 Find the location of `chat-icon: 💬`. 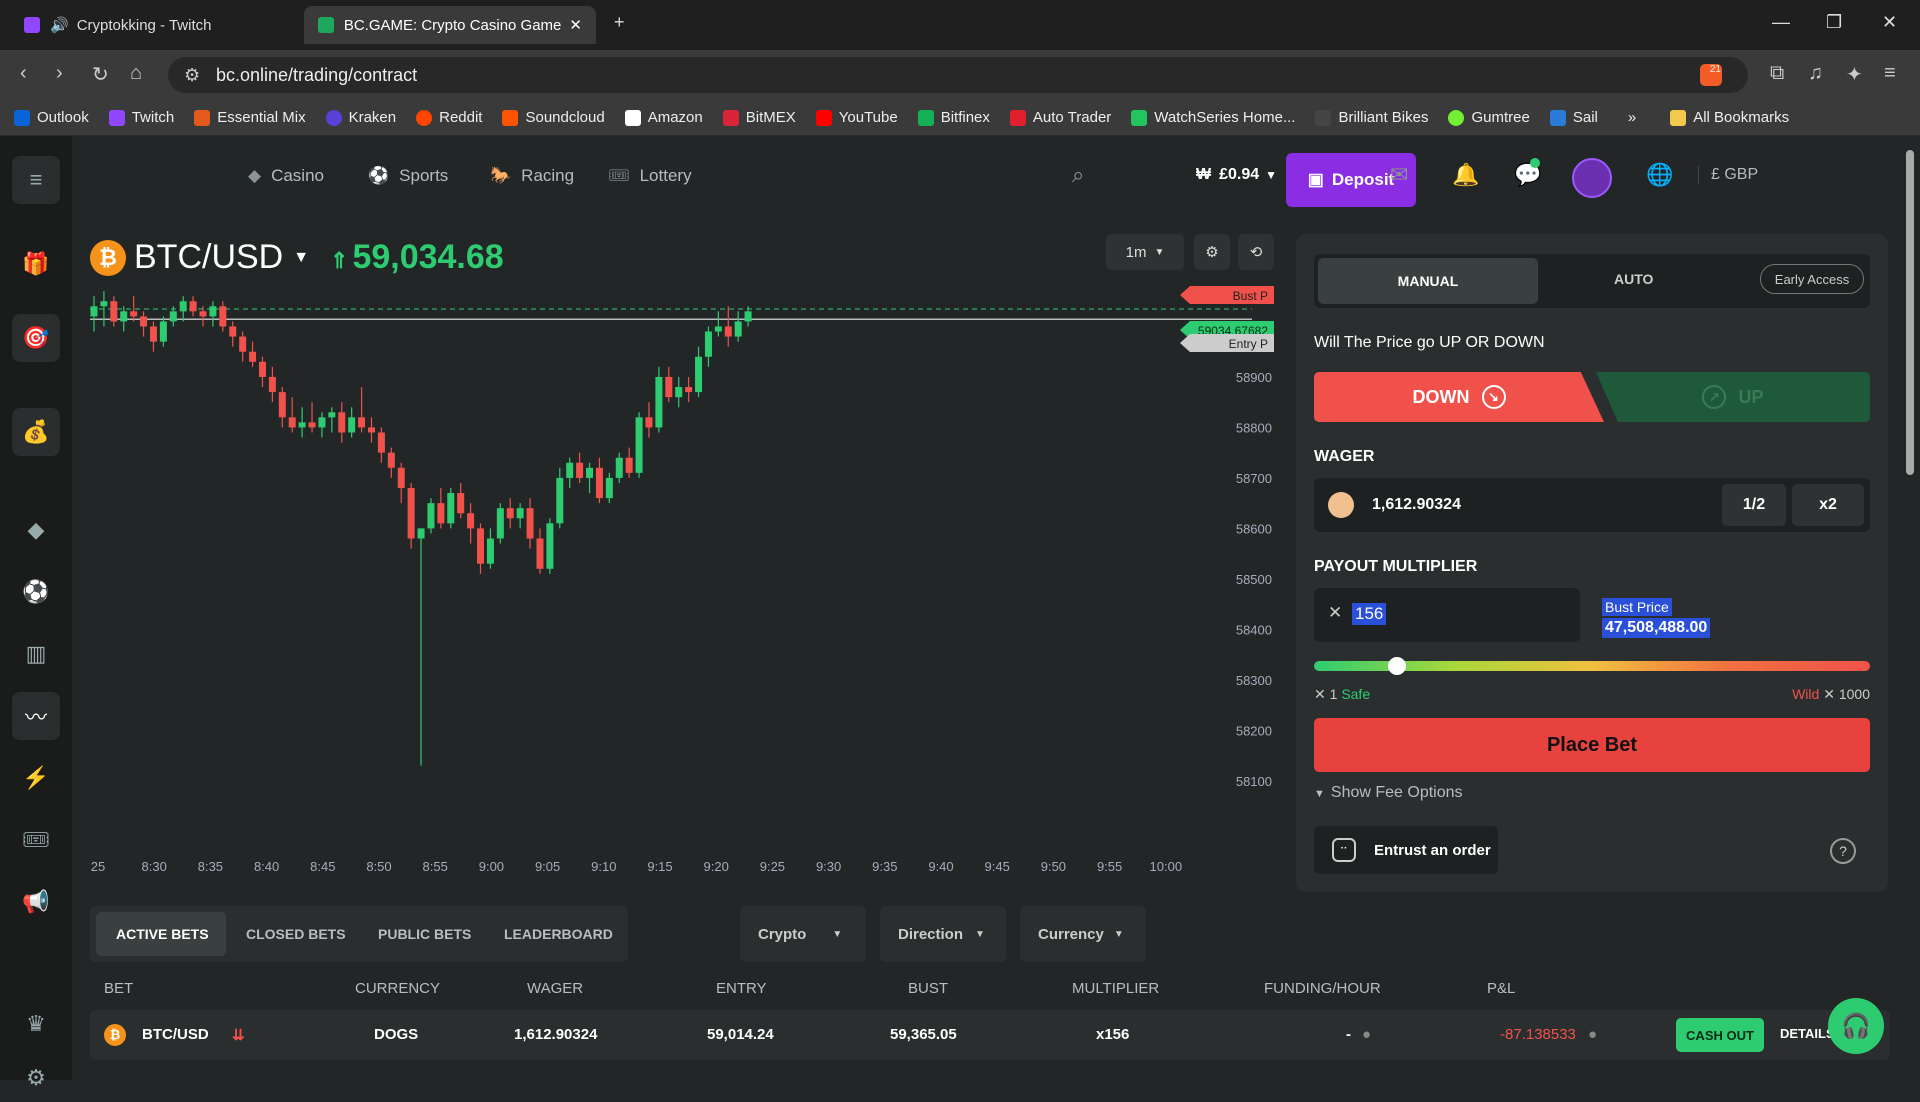

chat-icon: 💬 is located at coordinates (1527, 173).